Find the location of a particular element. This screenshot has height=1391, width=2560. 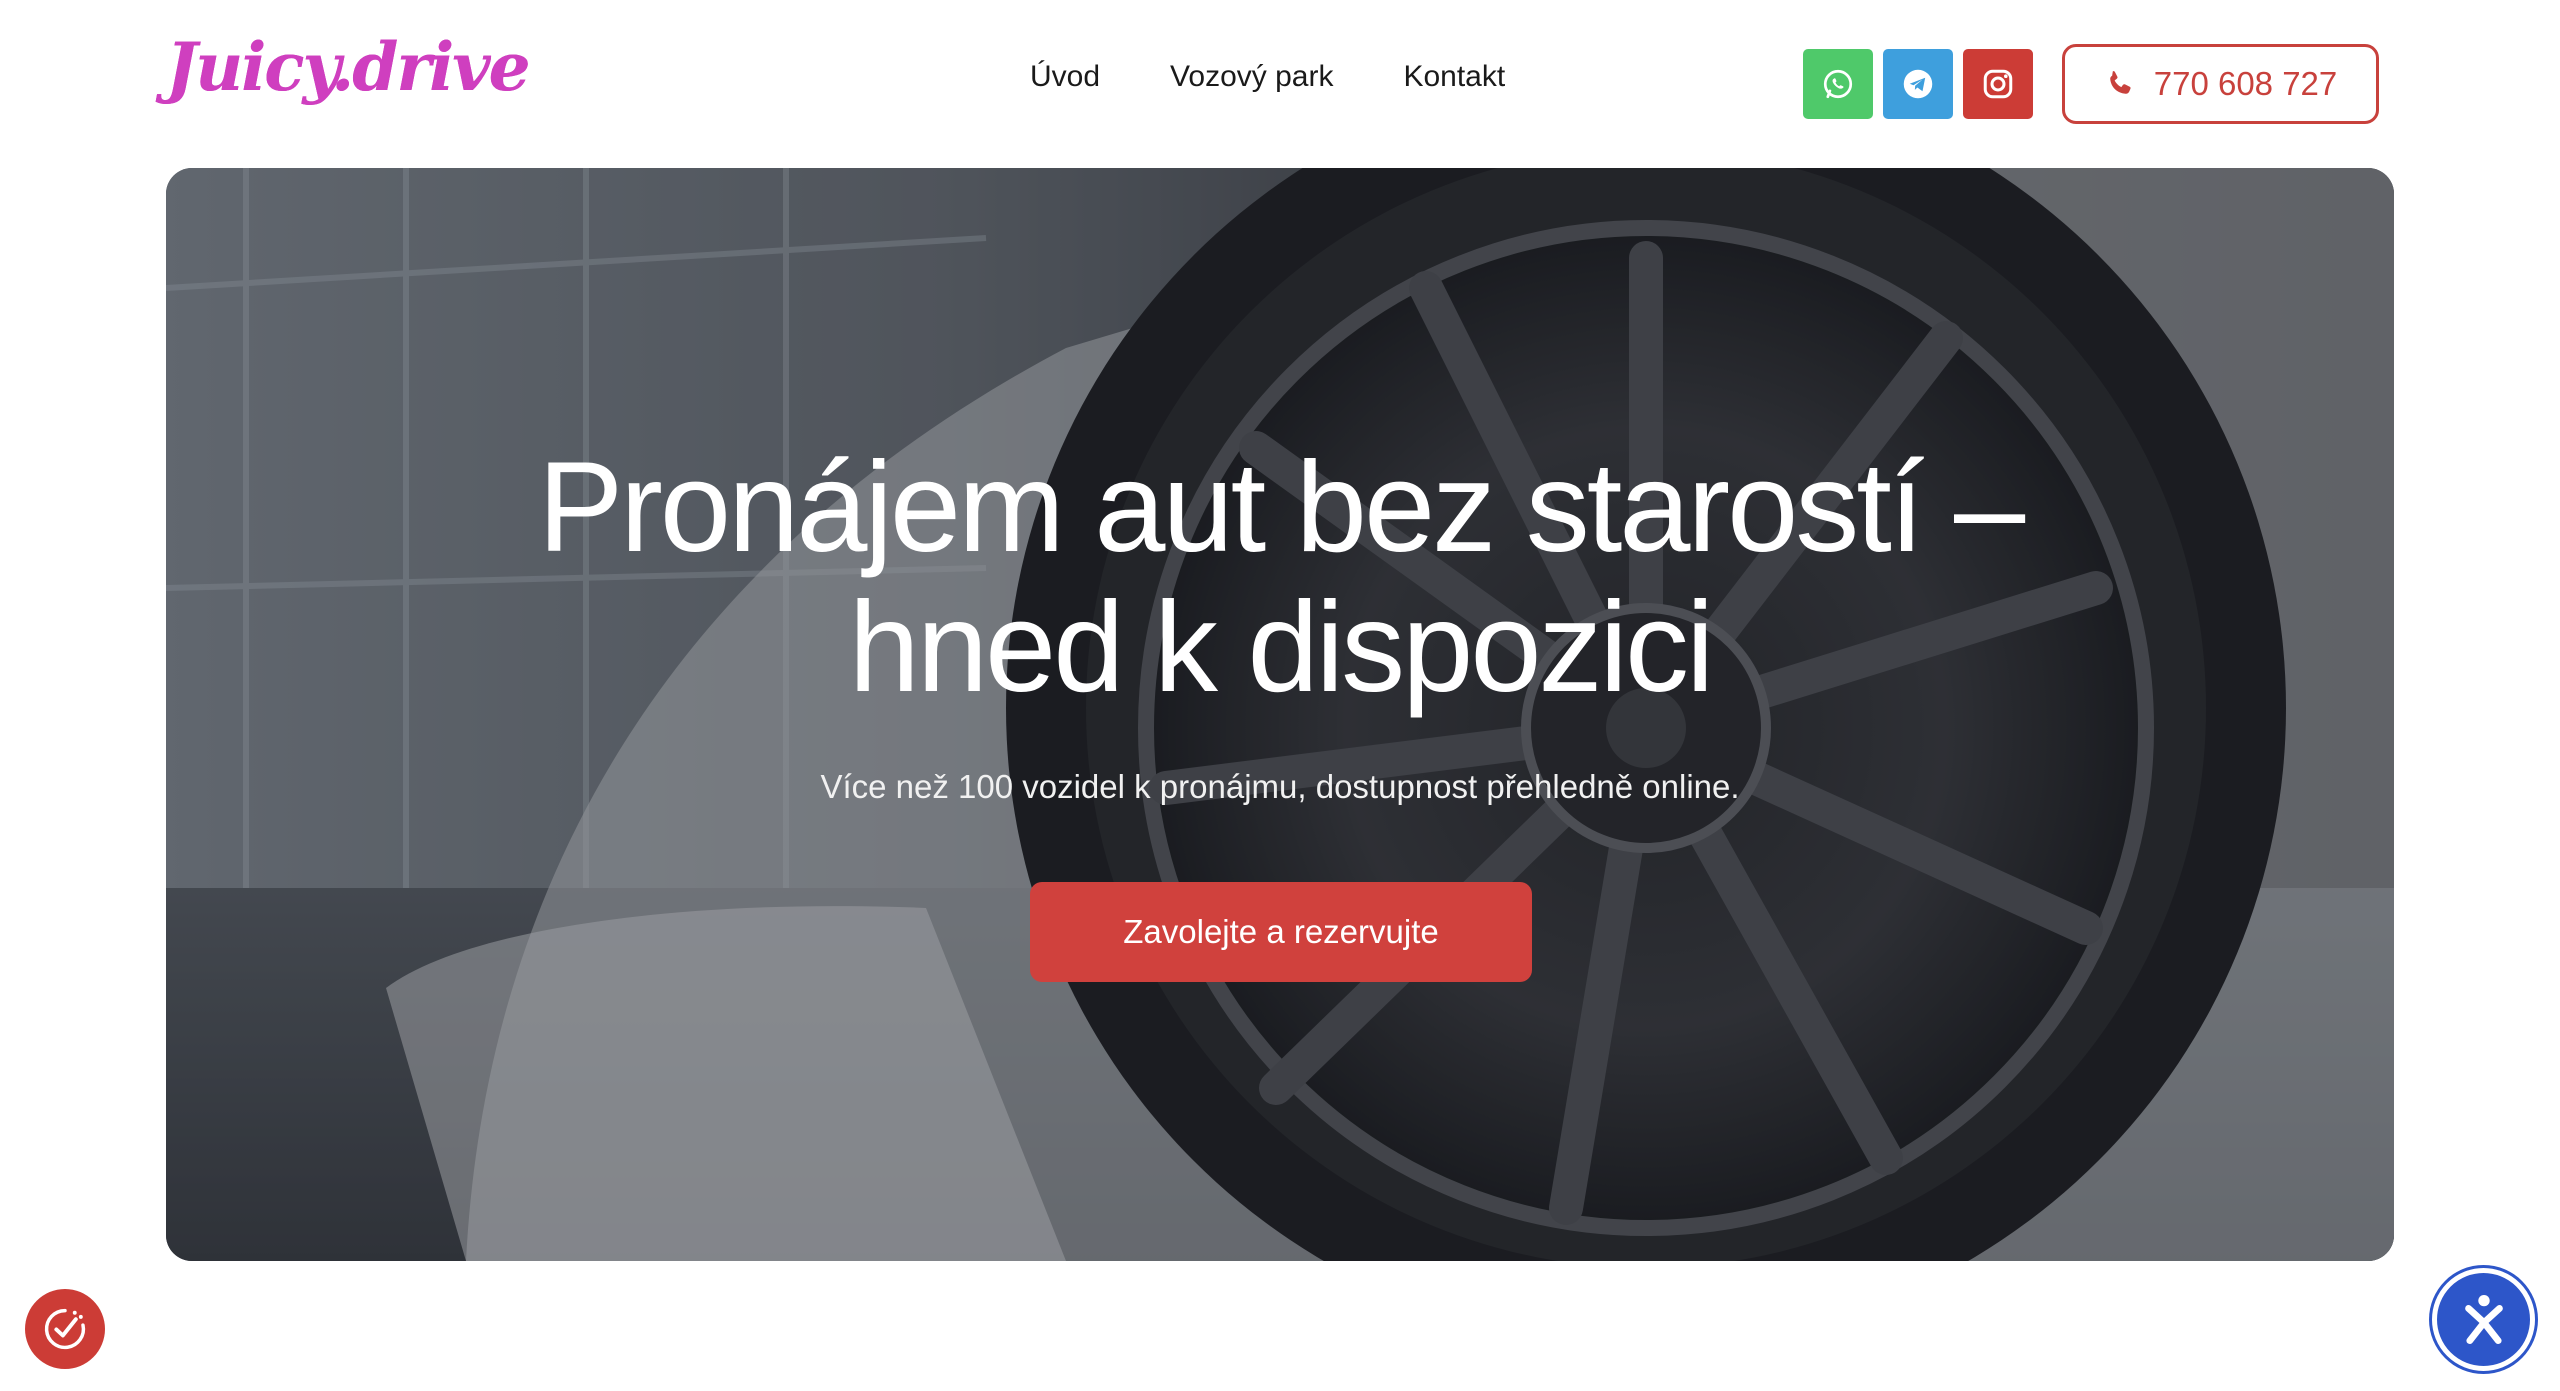

call-to-reserve-button: Zavolejte a rezervujte is located at coordinates (1281, 932).